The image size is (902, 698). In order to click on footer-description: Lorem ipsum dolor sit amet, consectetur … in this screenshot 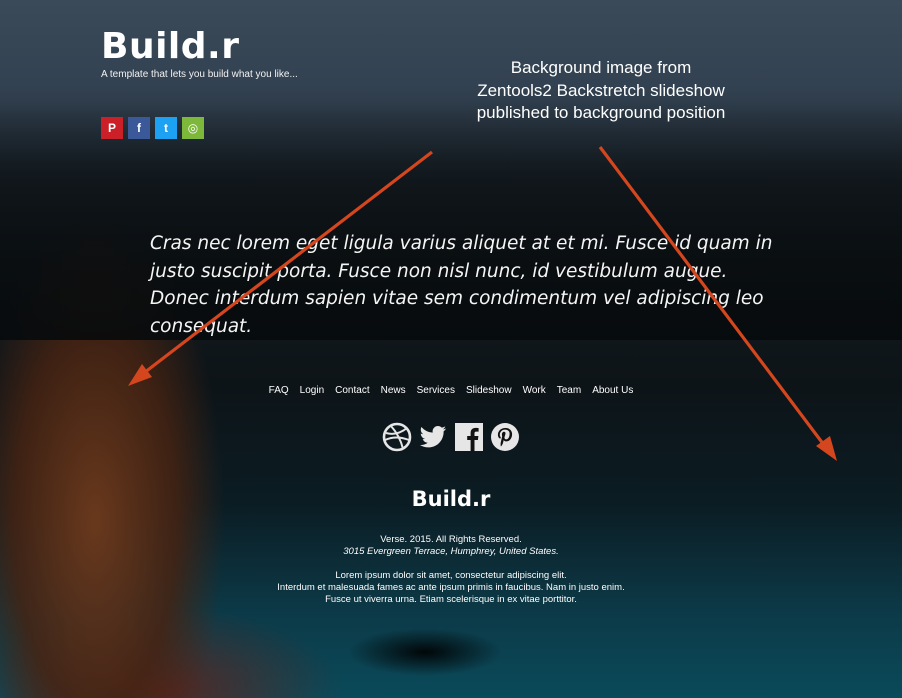, I will do `click(451, 588)`.